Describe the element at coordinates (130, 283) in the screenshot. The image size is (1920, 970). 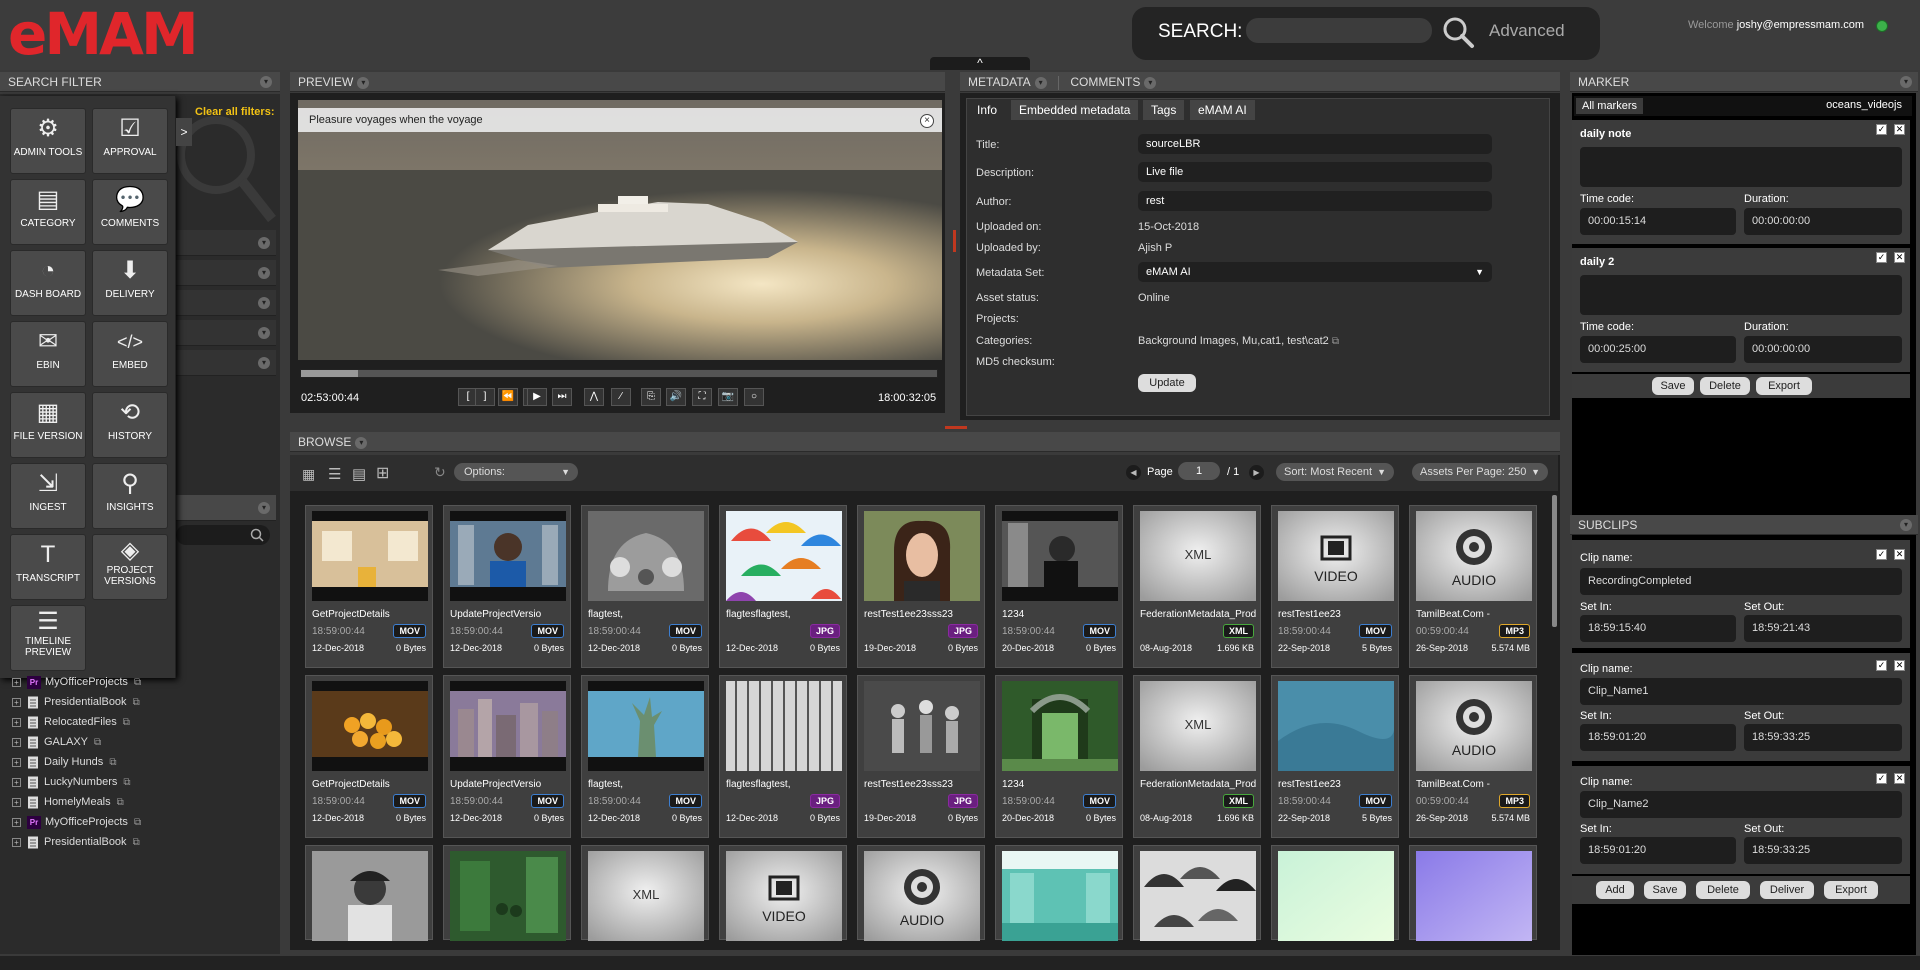
I see `delivery-button: ⬇ DELIVERY` at that location.